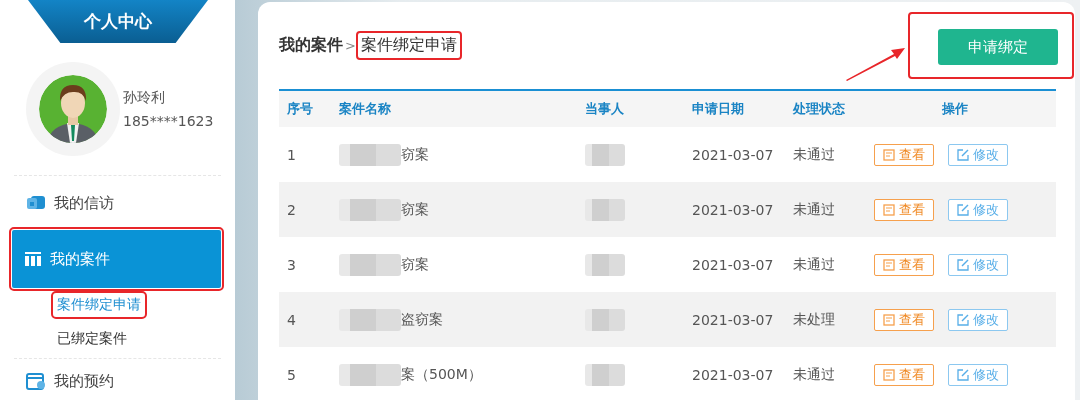 The width and height of the screenshot is (1080, 400). I want to click on menu-item: 我的案件, so click(116, 259).